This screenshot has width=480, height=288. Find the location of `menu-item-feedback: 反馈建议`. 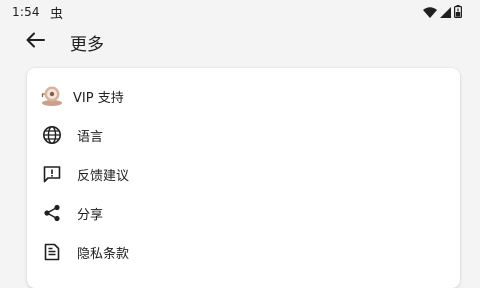

menu-item-feedback: 反馈建议 is located at coordinates (243, 173).